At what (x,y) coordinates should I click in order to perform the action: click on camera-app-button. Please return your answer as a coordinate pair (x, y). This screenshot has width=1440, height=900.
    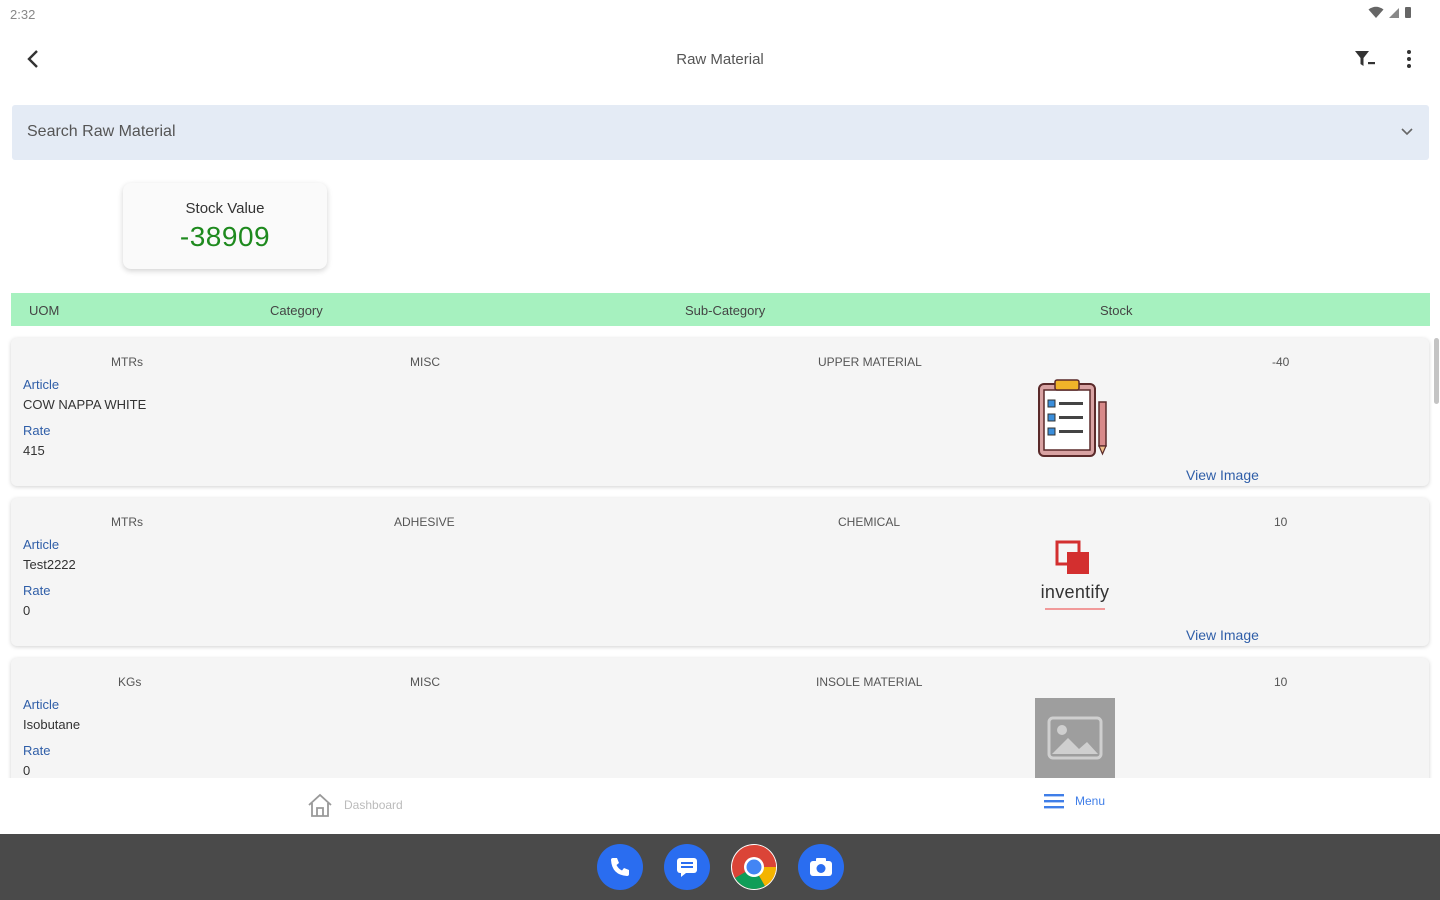
    Looking at the image, I should click on (821, 867).